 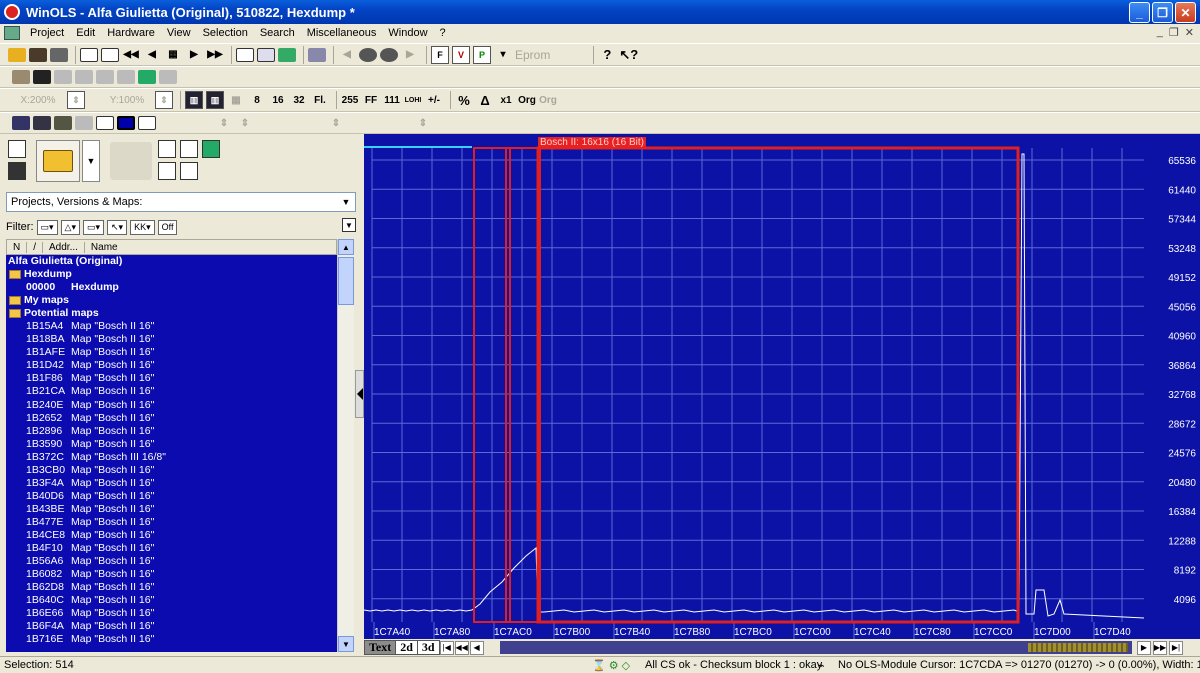 I want to click on list-item: 1B21CA Map "Bosch II 16", so click(x=171, y=391).